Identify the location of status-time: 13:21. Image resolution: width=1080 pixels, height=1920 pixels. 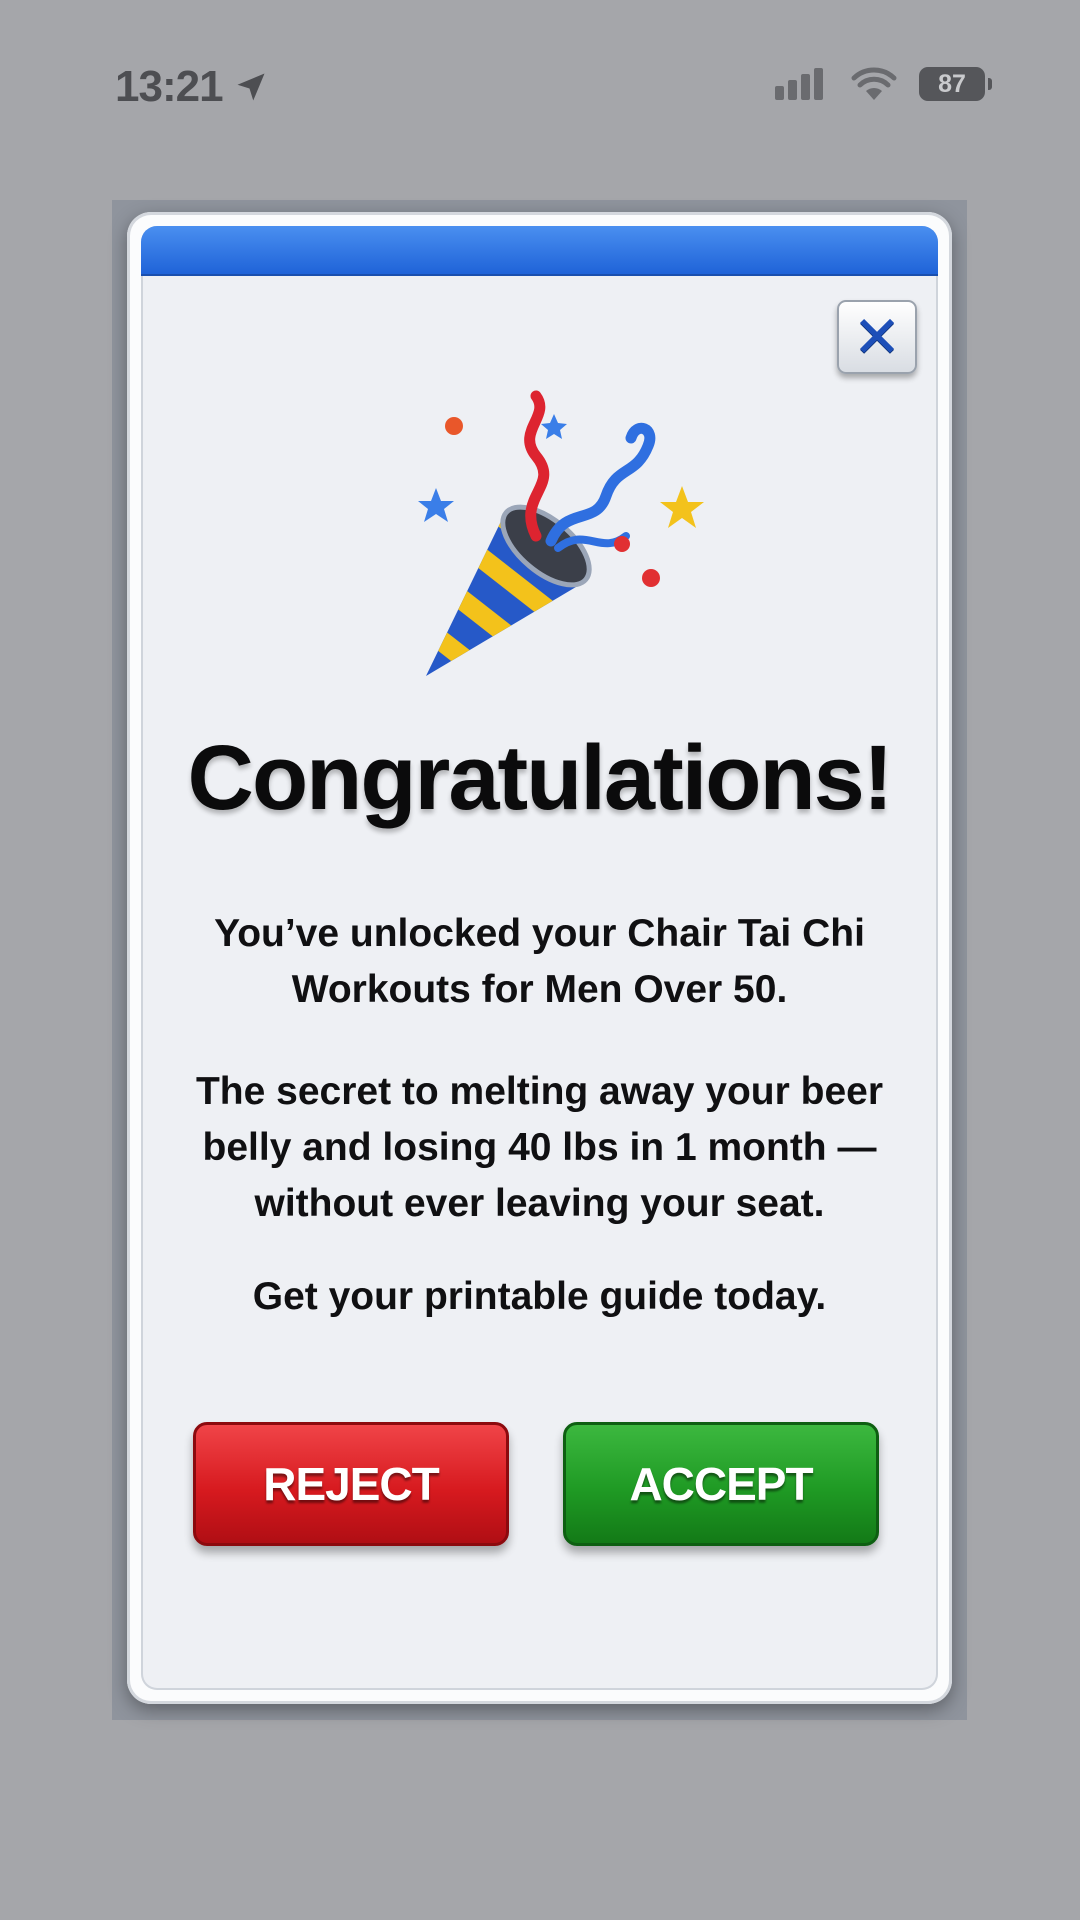
(169, 86).